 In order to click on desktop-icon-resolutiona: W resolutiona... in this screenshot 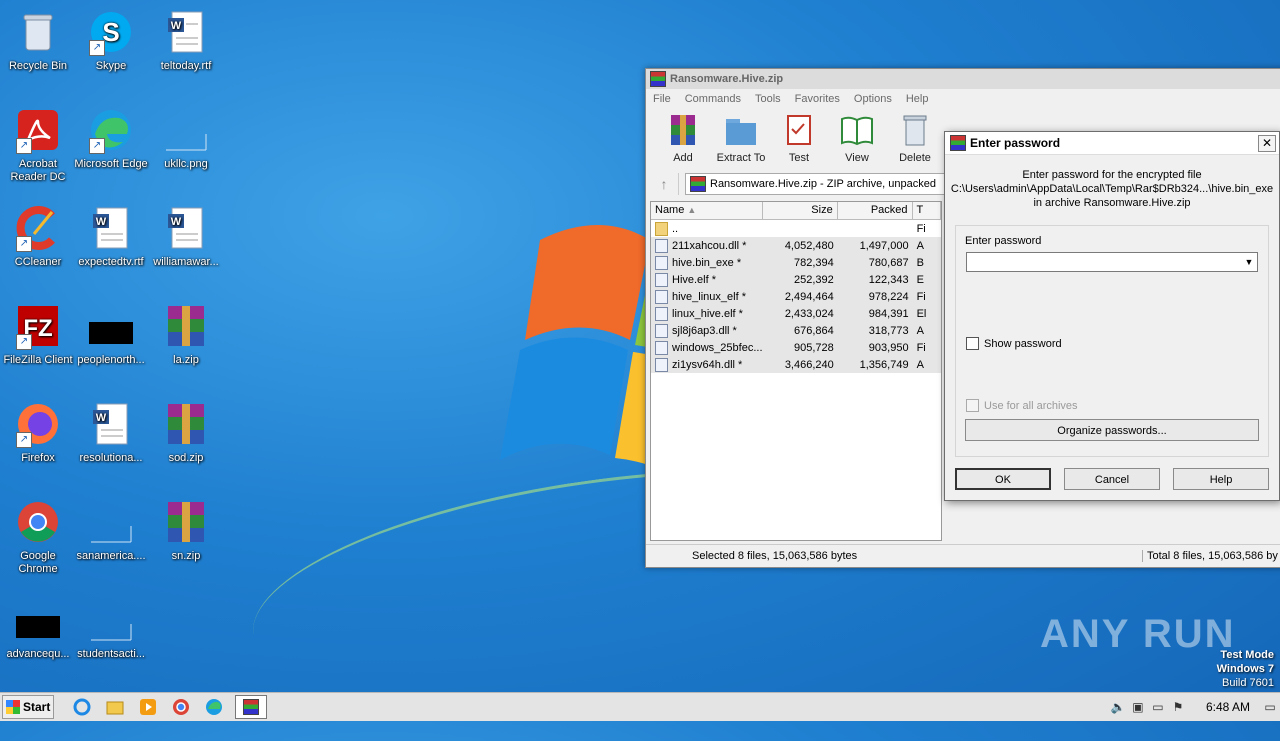, I will do `click(111, 432)`.